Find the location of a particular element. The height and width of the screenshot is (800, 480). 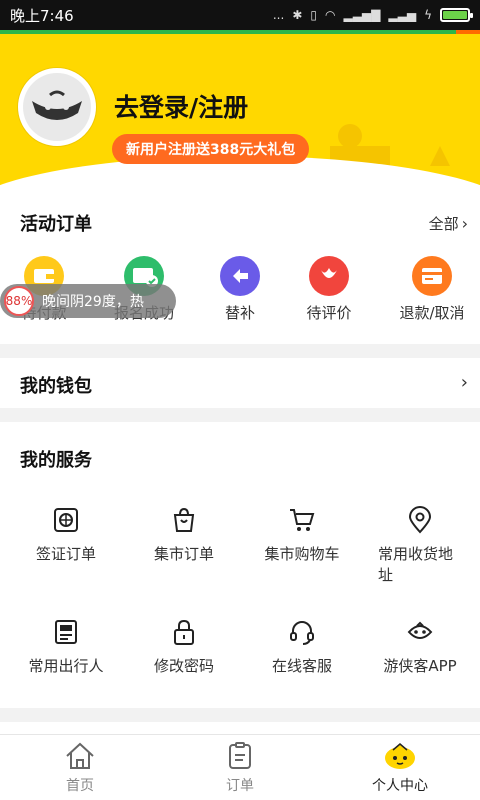

my-wallet-title: 我的钱包 is located at coordinates (56, 386).